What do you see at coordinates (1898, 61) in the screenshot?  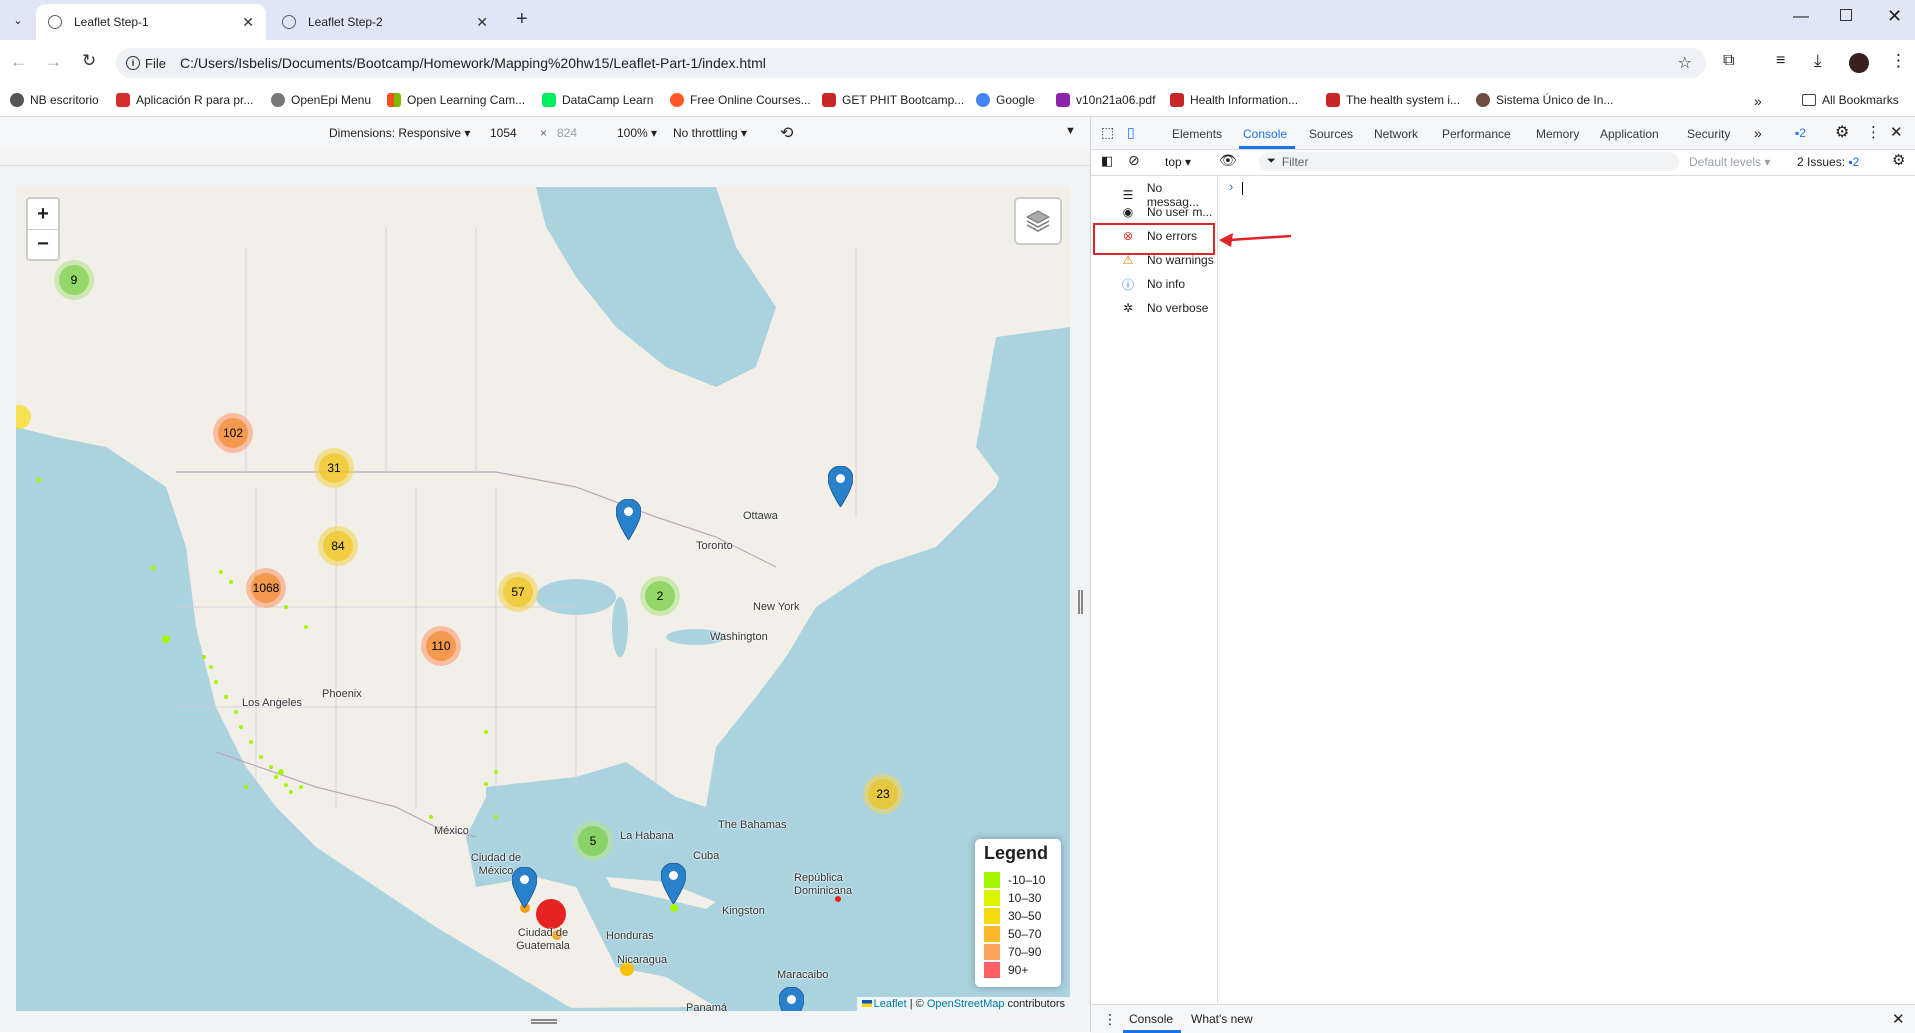 I see `browser-menu-icon: ⋮` at bounding box center [1898, 61].